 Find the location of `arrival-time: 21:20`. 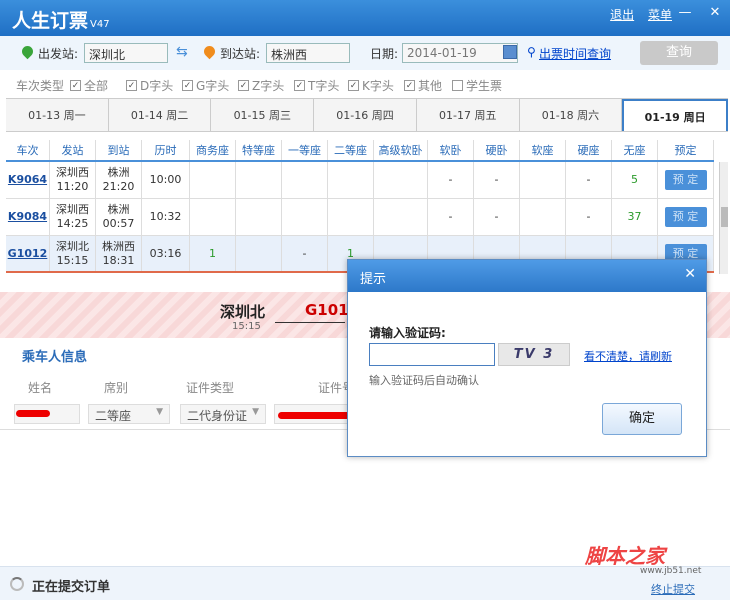

arrival-time: 21:20 is located at coordinates (118, 186).